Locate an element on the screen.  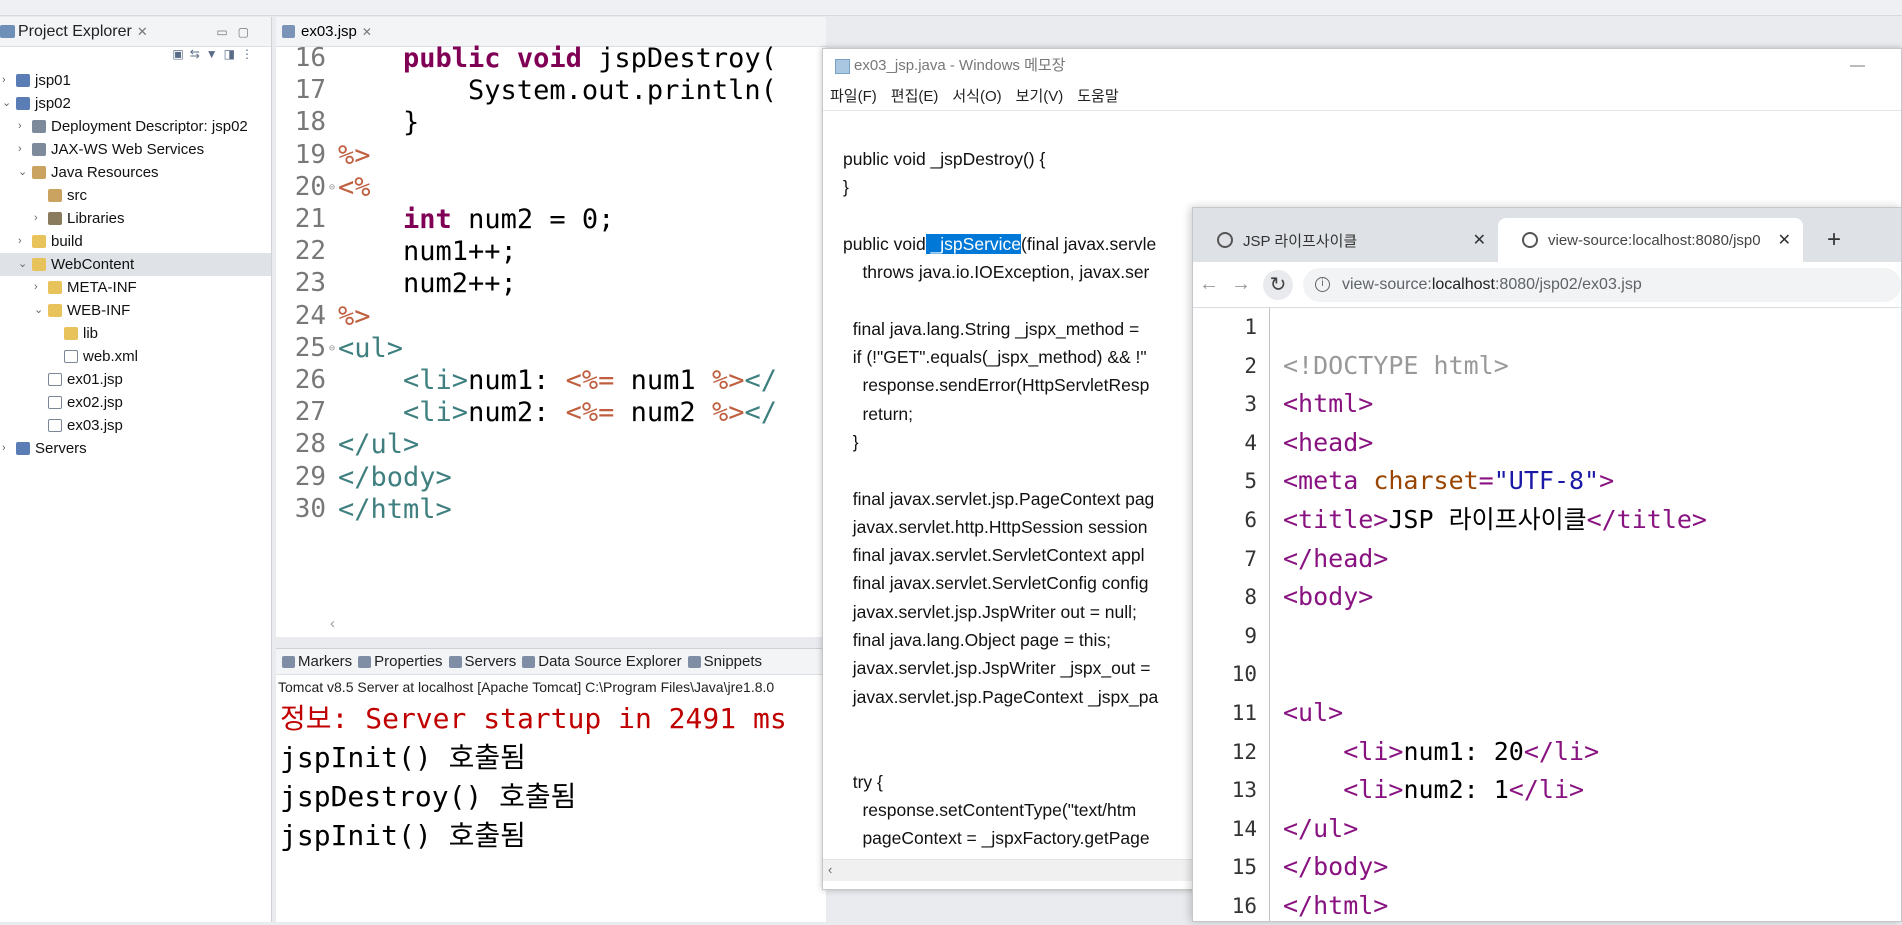
tree-item-label: ex01.jsp is located at coordinates (95, 379).